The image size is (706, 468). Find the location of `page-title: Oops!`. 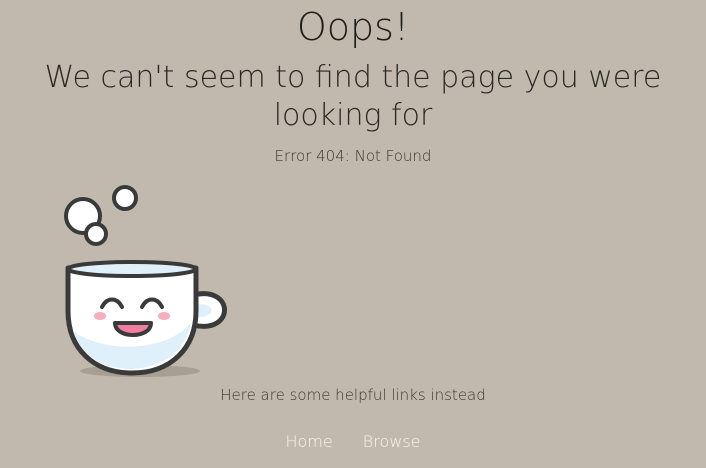

page-title: Oops! is located at coordinates (353, 27).